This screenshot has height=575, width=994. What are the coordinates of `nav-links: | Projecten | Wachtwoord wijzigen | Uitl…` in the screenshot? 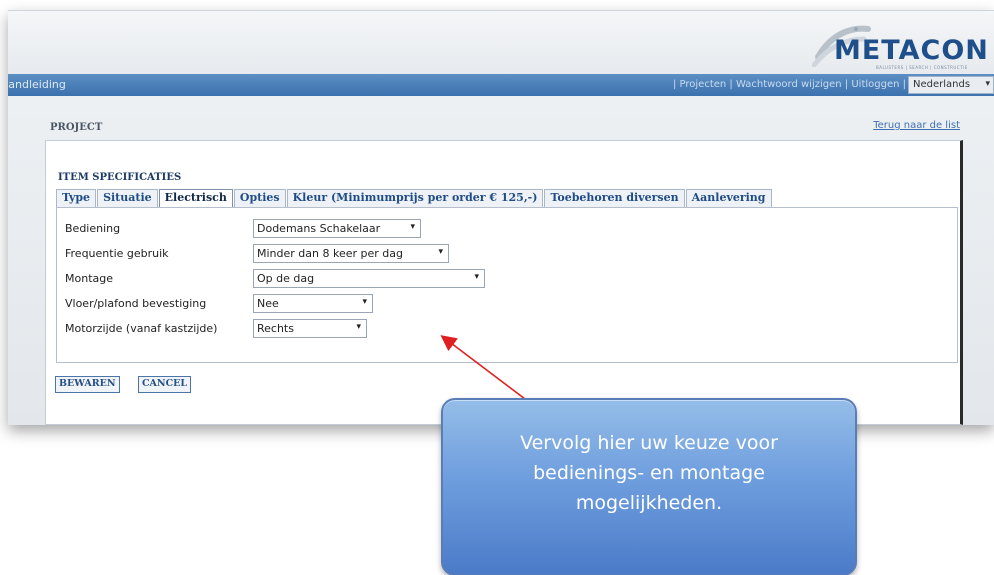 It's located at (789, 84).